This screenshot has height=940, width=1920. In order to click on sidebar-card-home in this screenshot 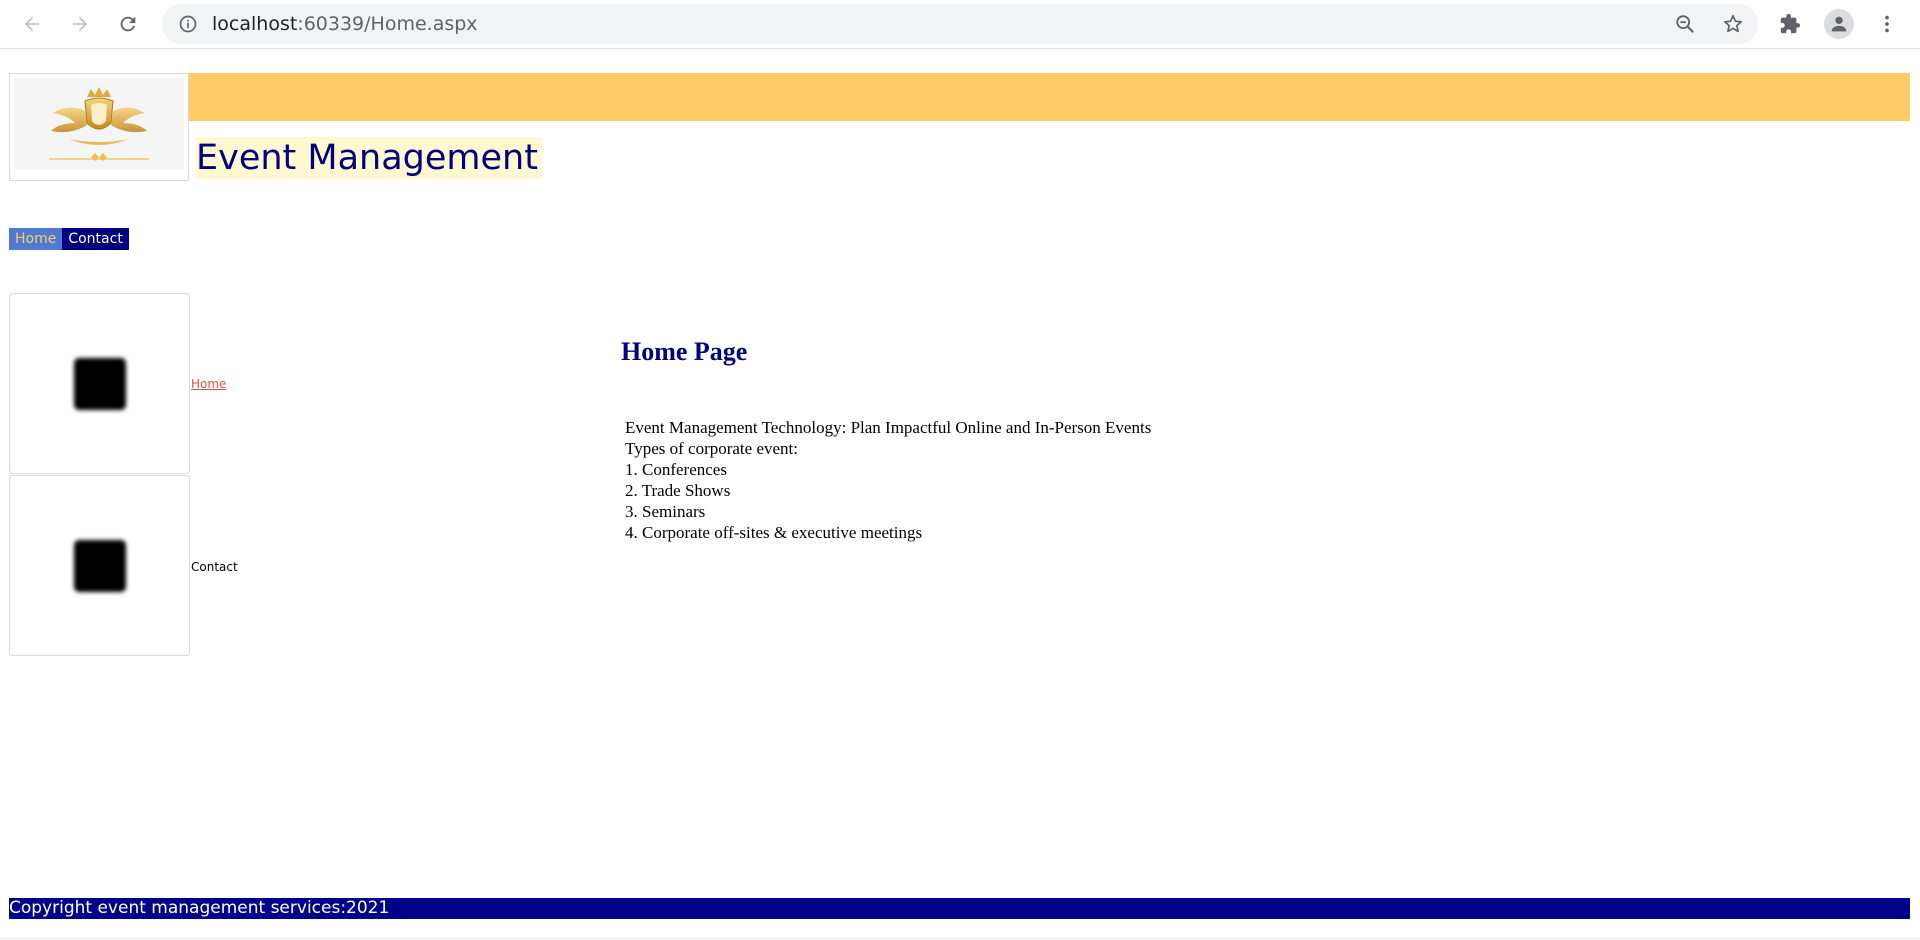, I will do `click(99, 383)`.